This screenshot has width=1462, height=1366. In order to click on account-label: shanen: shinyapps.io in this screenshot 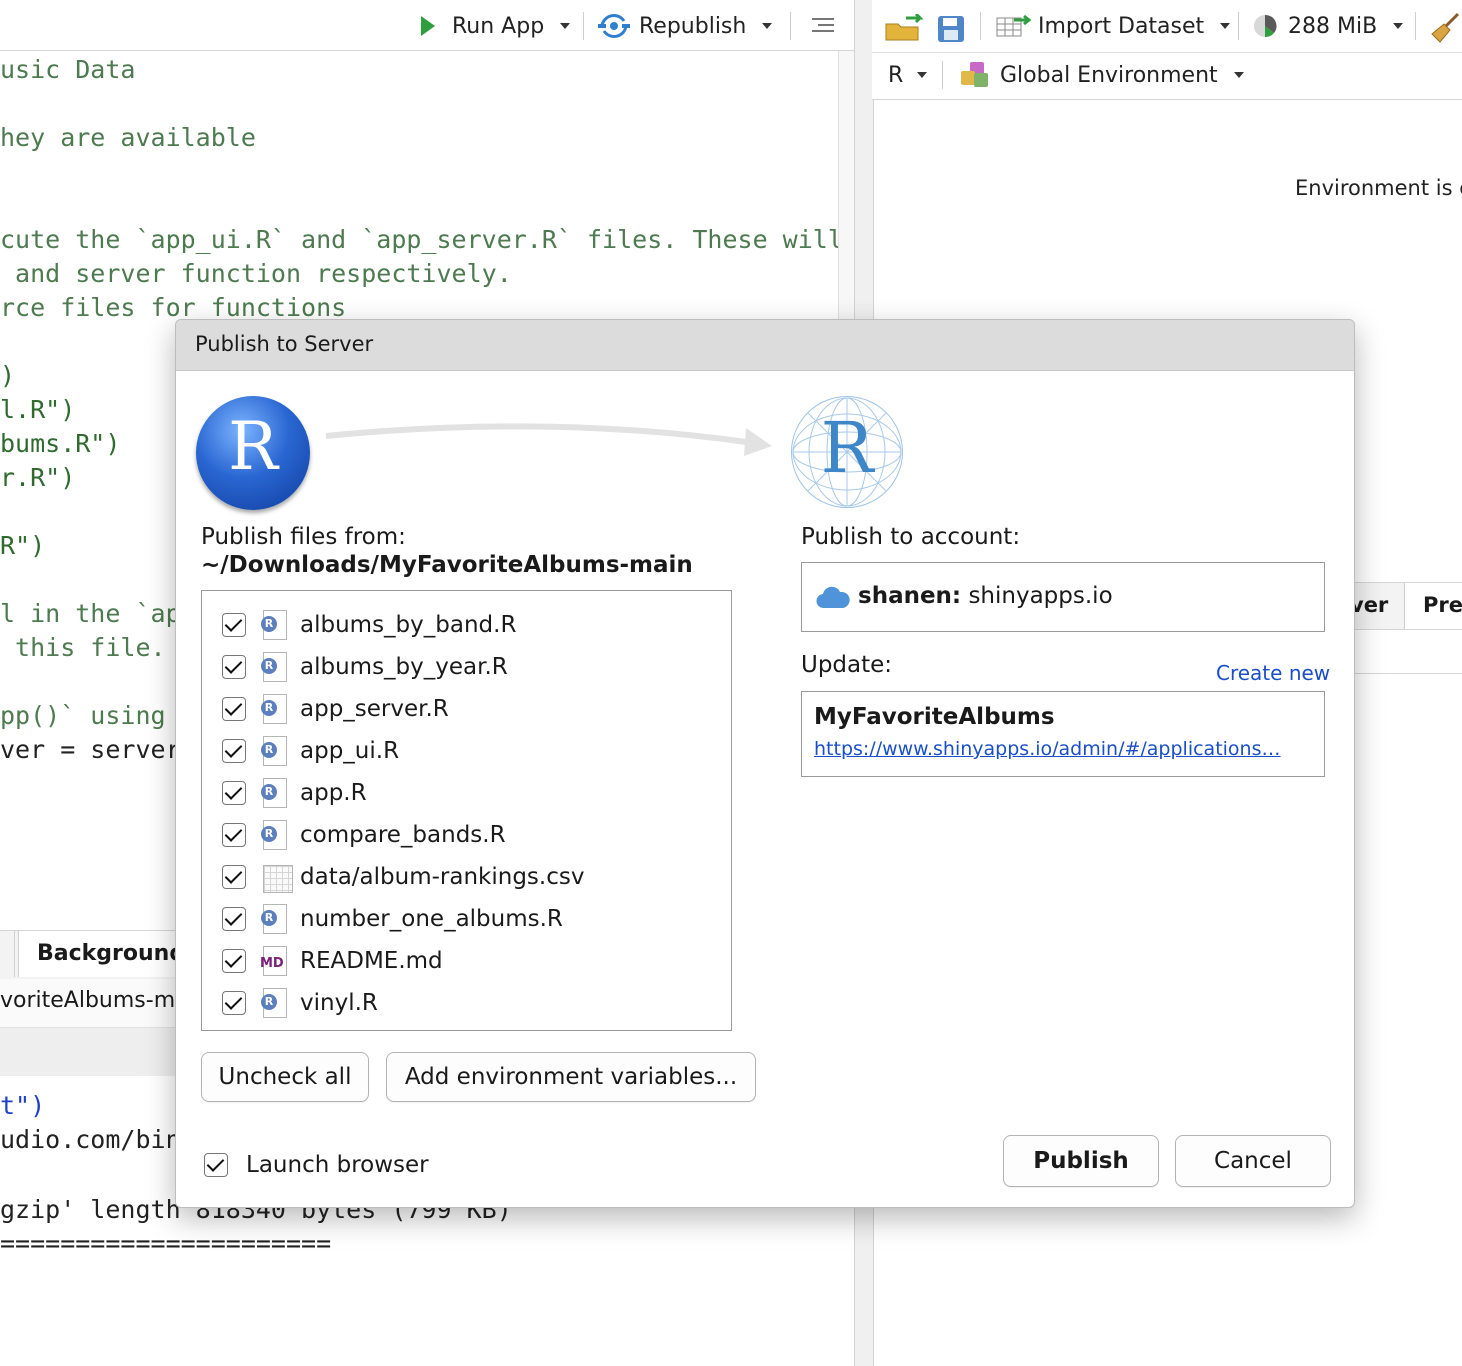, I will do `click(985, 596)`.